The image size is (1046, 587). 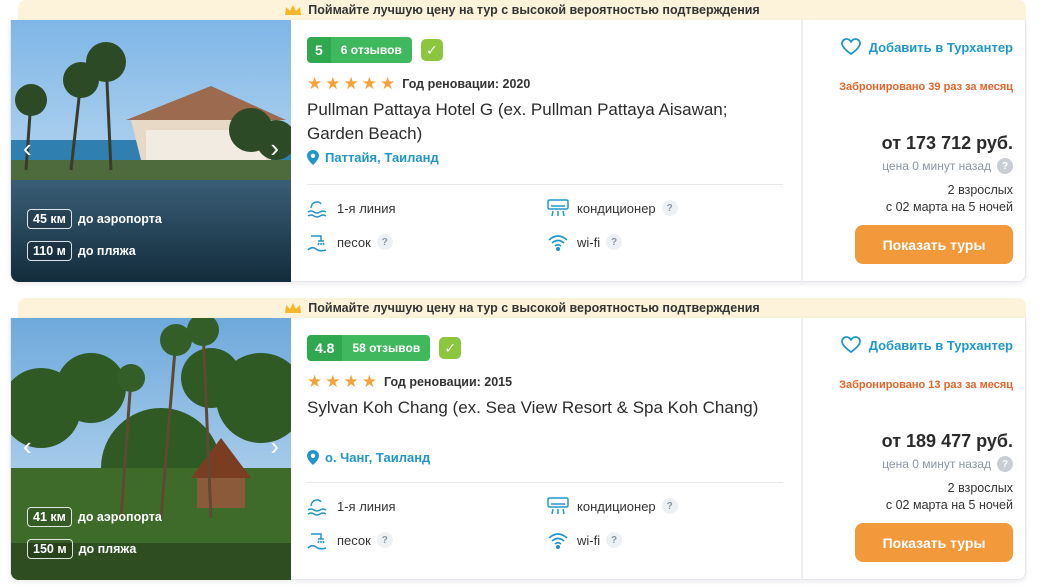 What do you see at coordinates (325, 348) in the screenshot?
I see `rating-score: 4.8` at bounding box center [325, 348].